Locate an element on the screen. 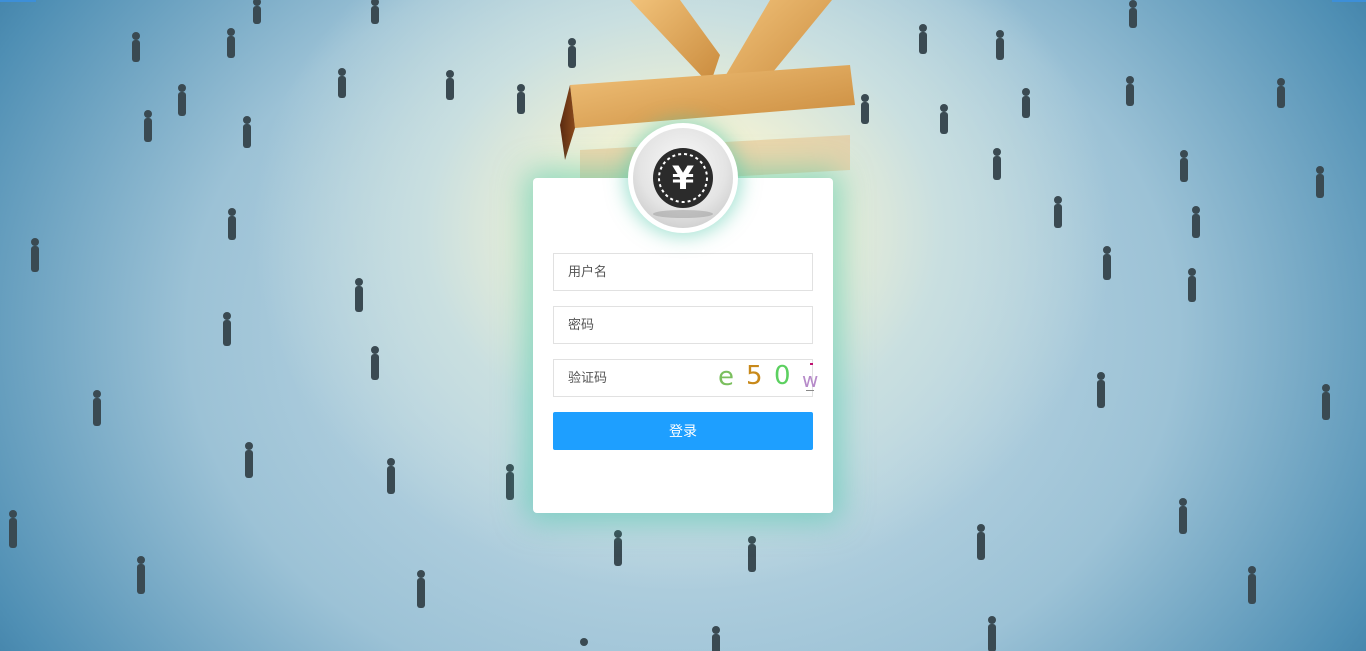  yuan-coin-icon: ¥ is located at coordinates (683, 183).